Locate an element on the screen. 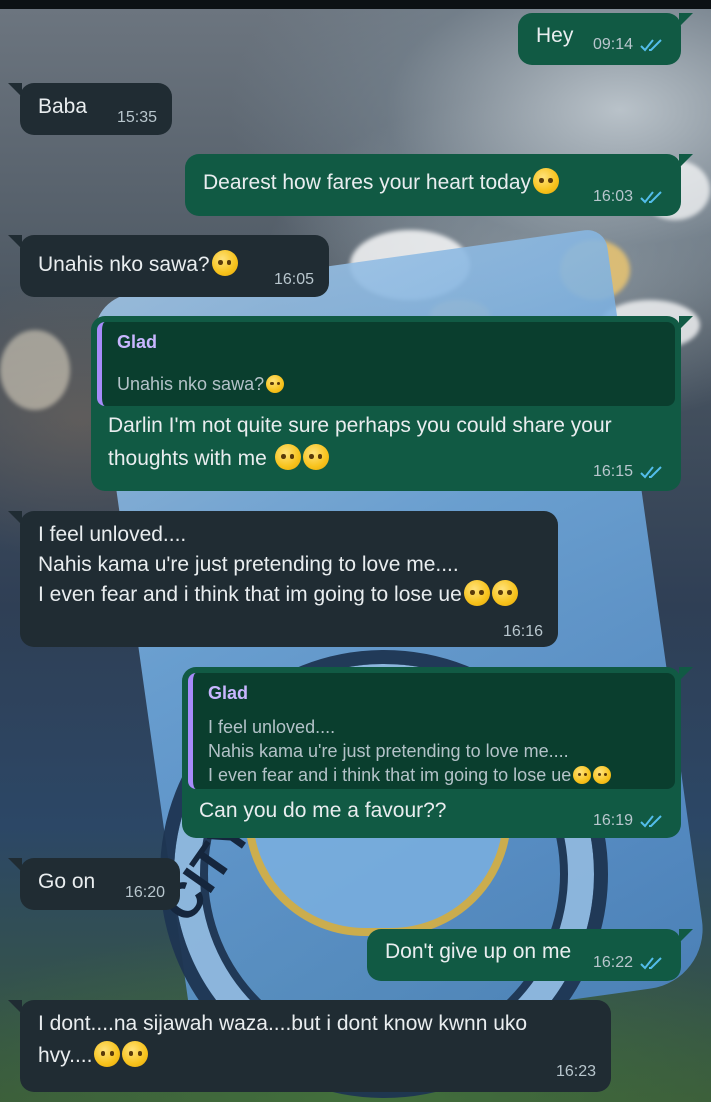 The height and width of the screenshot is (1102, 711). message-text: Baba is located at coordinates (63, 106).